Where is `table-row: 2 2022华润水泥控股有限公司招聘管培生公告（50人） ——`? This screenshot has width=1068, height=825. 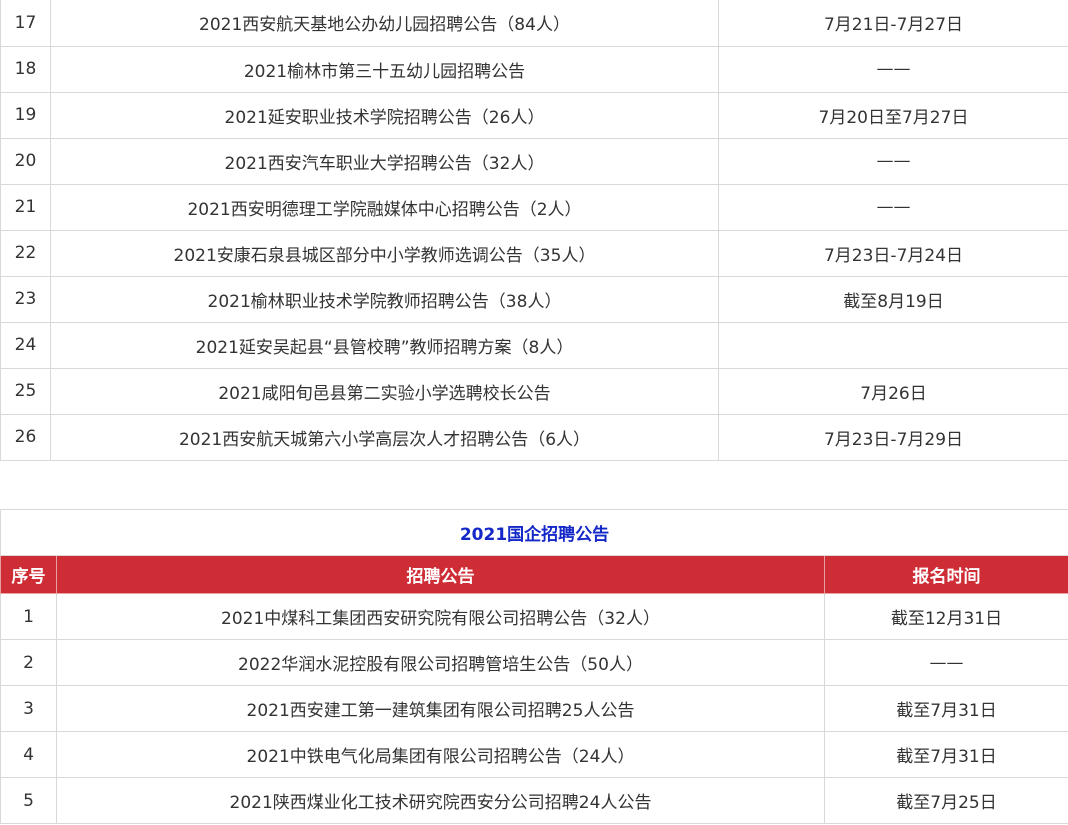
table-row: 2 2022华润水泥控股有限公司招聘管培生公告（50人） —— is located at coordinates (534, 662).